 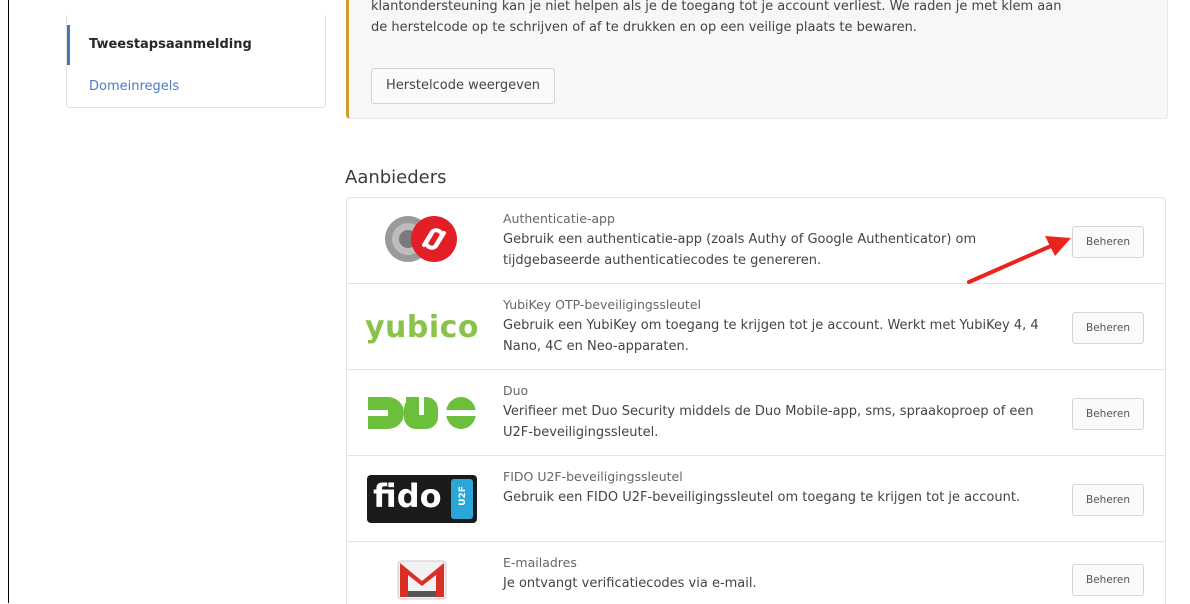 What do you see at coordinates (8, 301) in the screenshot?
I see `frame-divider` at bounding box center [8, 301].